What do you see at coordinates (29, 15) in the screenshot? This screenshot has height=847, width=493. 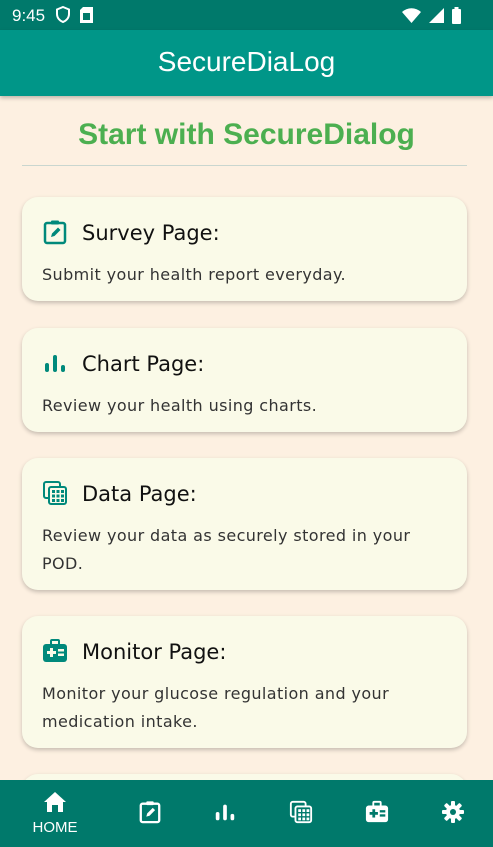 I see `status-time: 9:45` at bounding box center [29, 15].